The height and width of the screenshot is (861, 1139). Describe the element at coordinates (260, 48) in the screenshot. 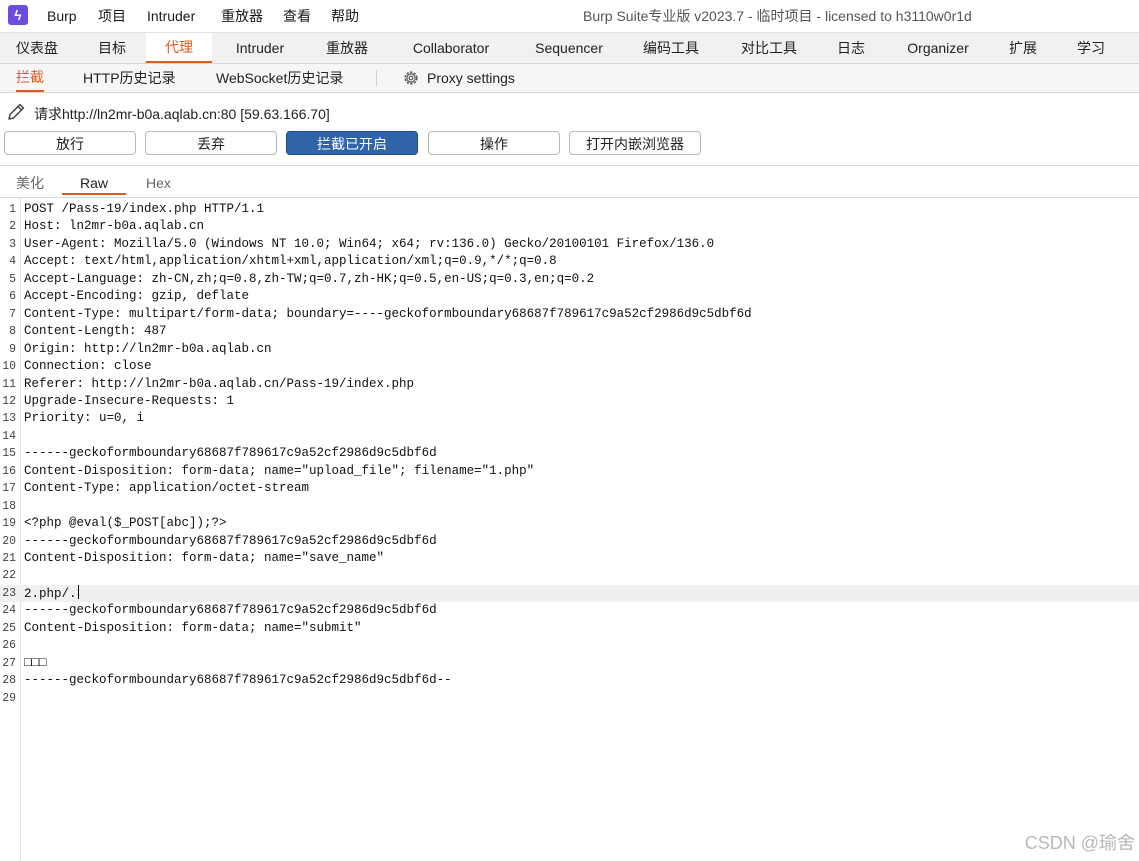

I see `tab-intruder: Intruder` at that location.